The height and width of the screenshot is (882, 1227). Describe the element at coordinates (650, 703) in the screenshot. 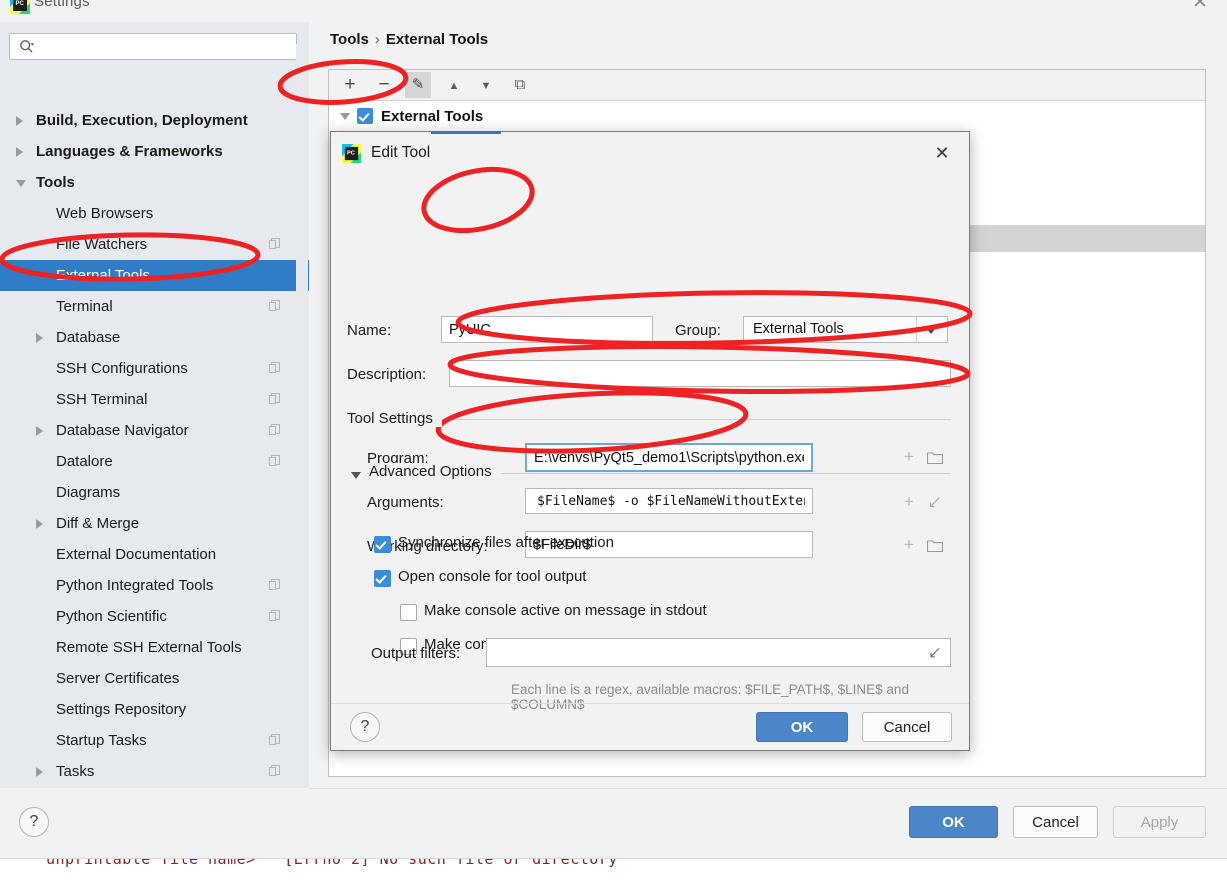

I see `dialog-divider` at that location.